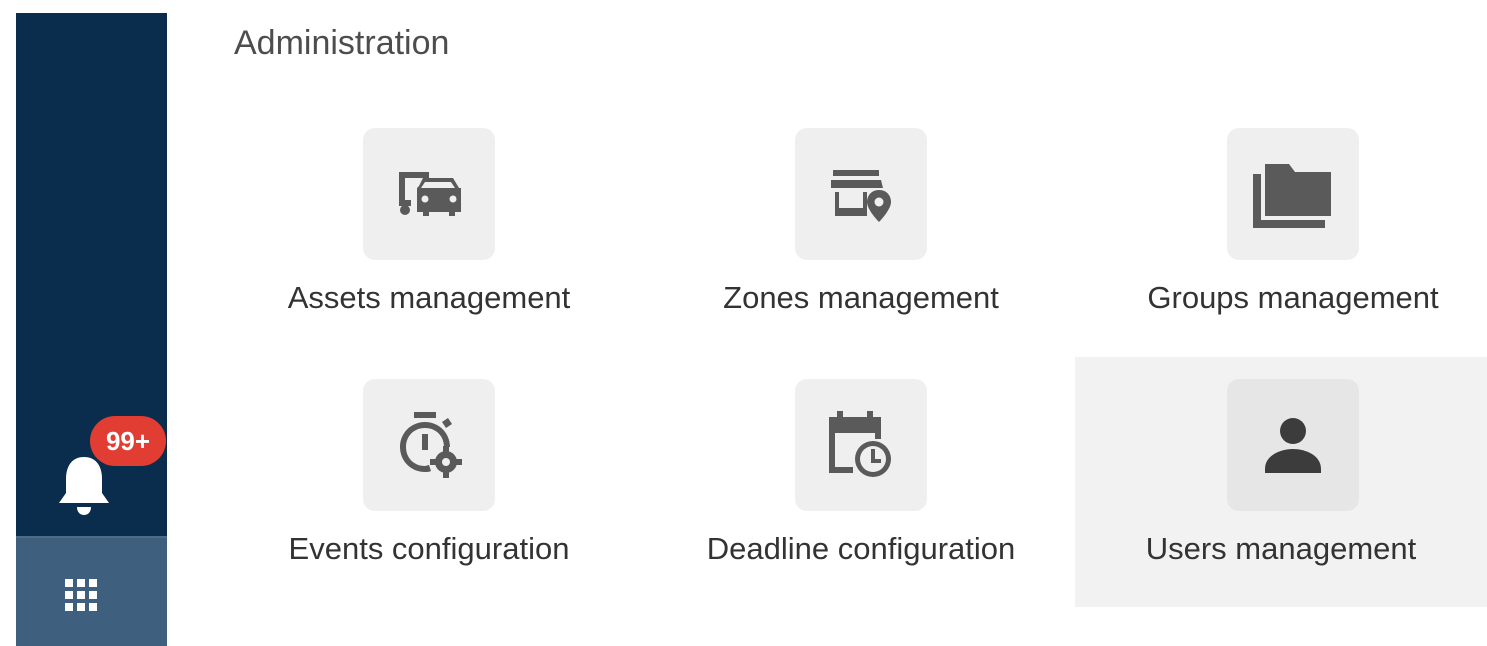  I want to click on calendar-clock-icon, so click(861, 445).